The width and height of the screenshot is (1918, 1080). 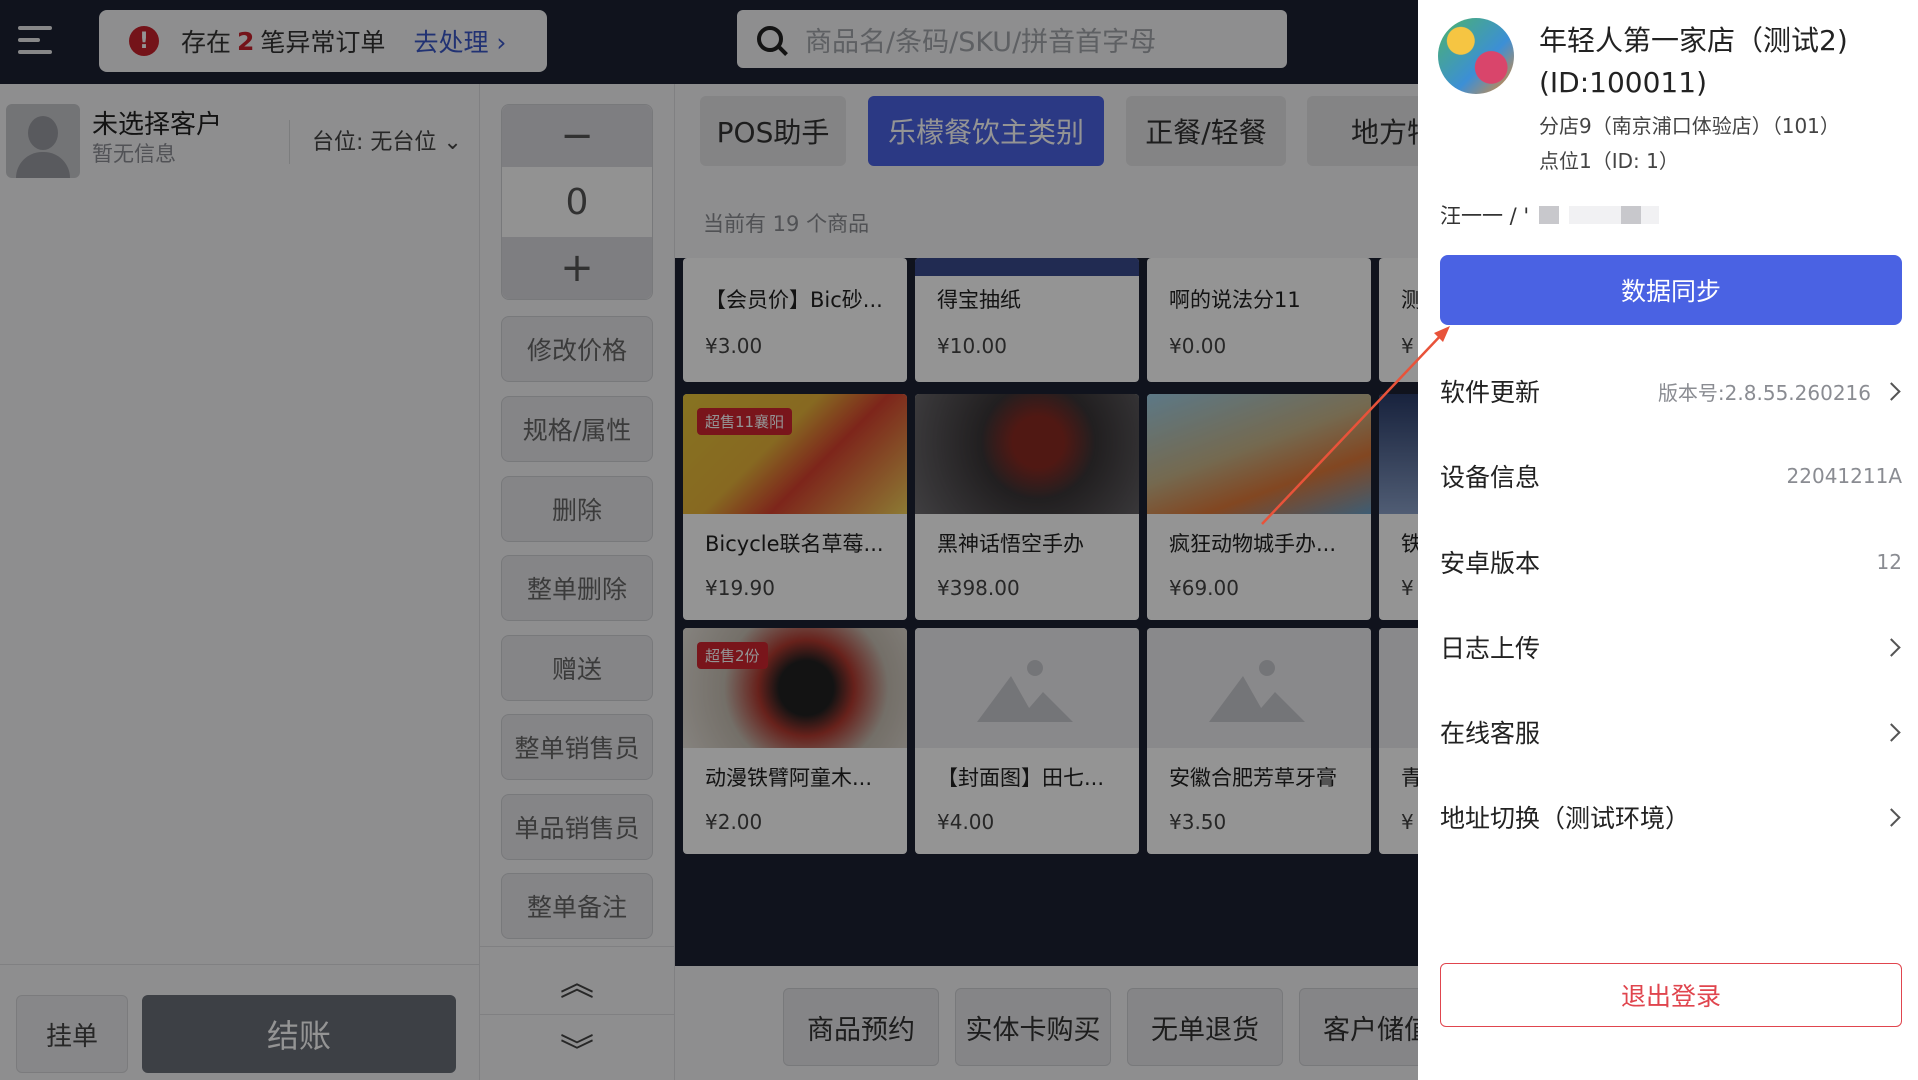 I want to click on row-label: 软件更新, so click(x=1490, y=392).